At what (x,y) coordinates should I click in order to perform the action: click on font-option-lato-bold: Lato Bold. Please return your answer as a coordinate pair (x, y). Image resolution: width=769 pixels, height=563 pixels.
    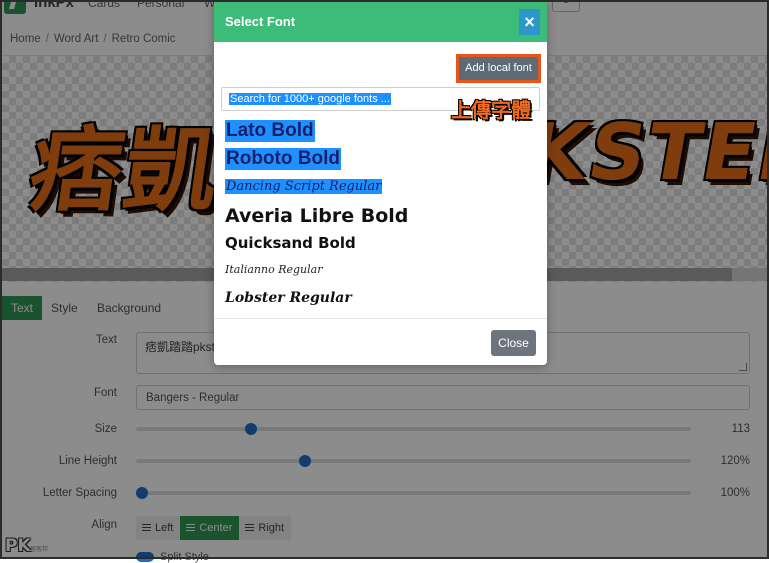
    Looking at the image, I should click on (270, 131).